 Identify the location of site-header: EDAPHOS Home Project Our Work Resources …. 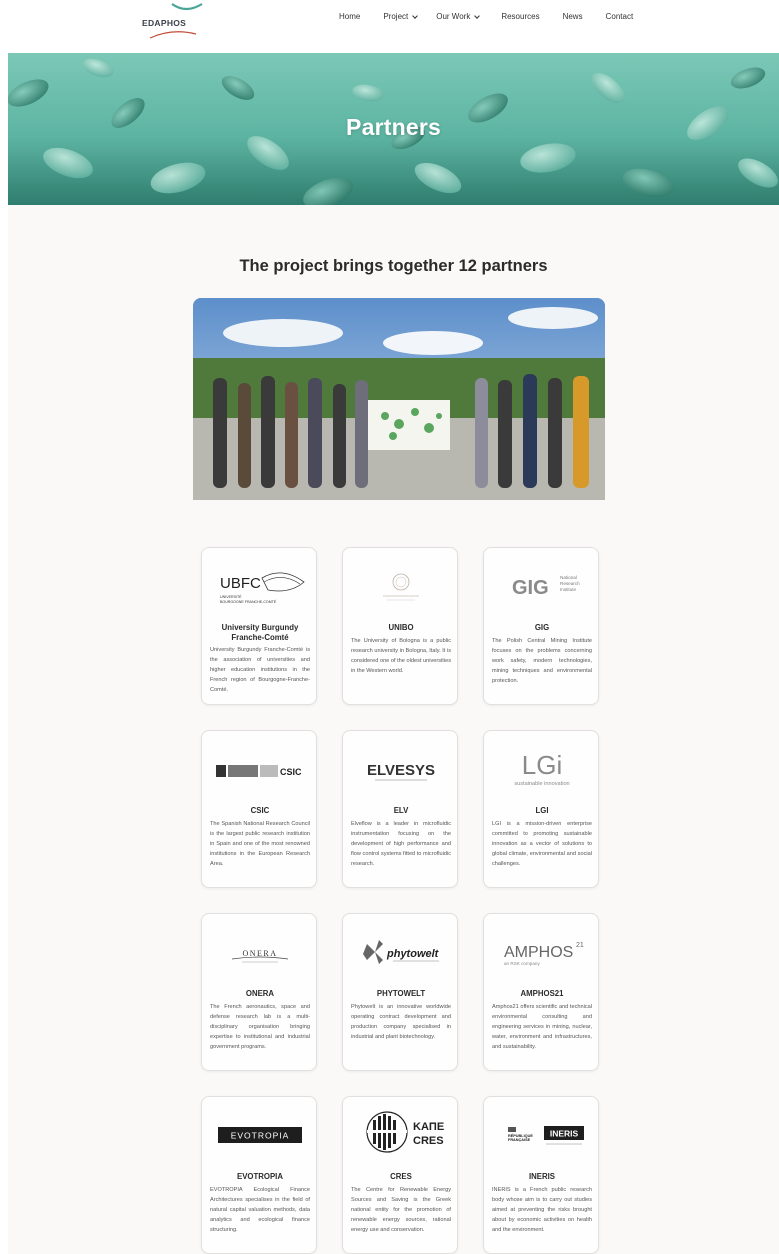
(393, 26).